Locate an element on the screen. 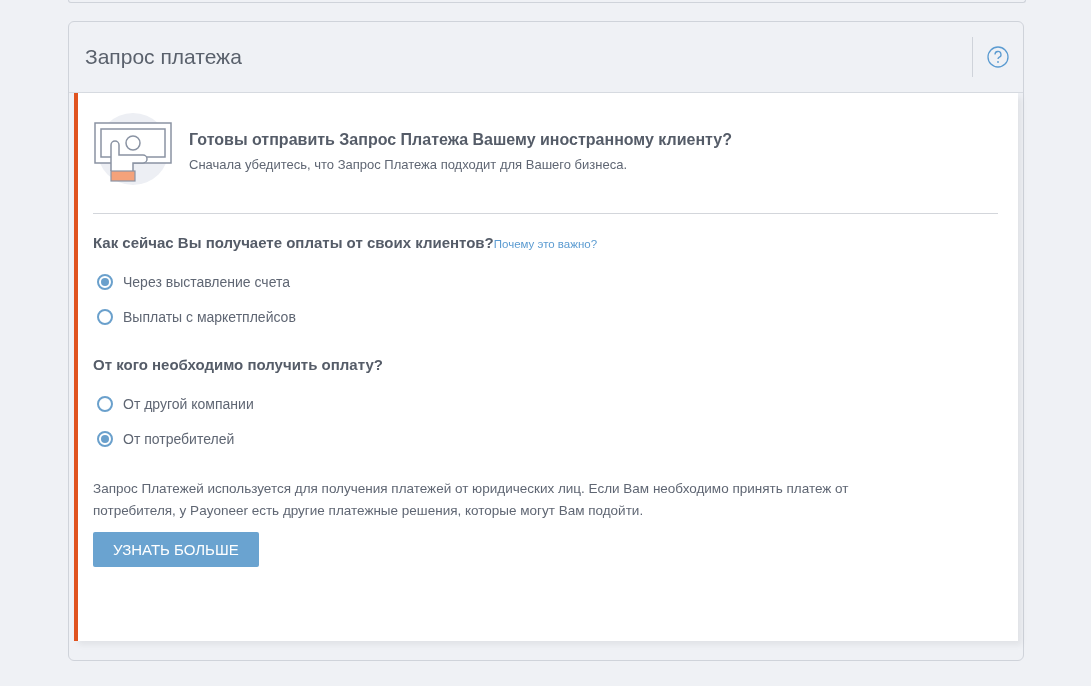 Image resolution: width=1091 pixels, height=686 pixels. option-label: Через выставление счета is located at coordinates (207, 281).